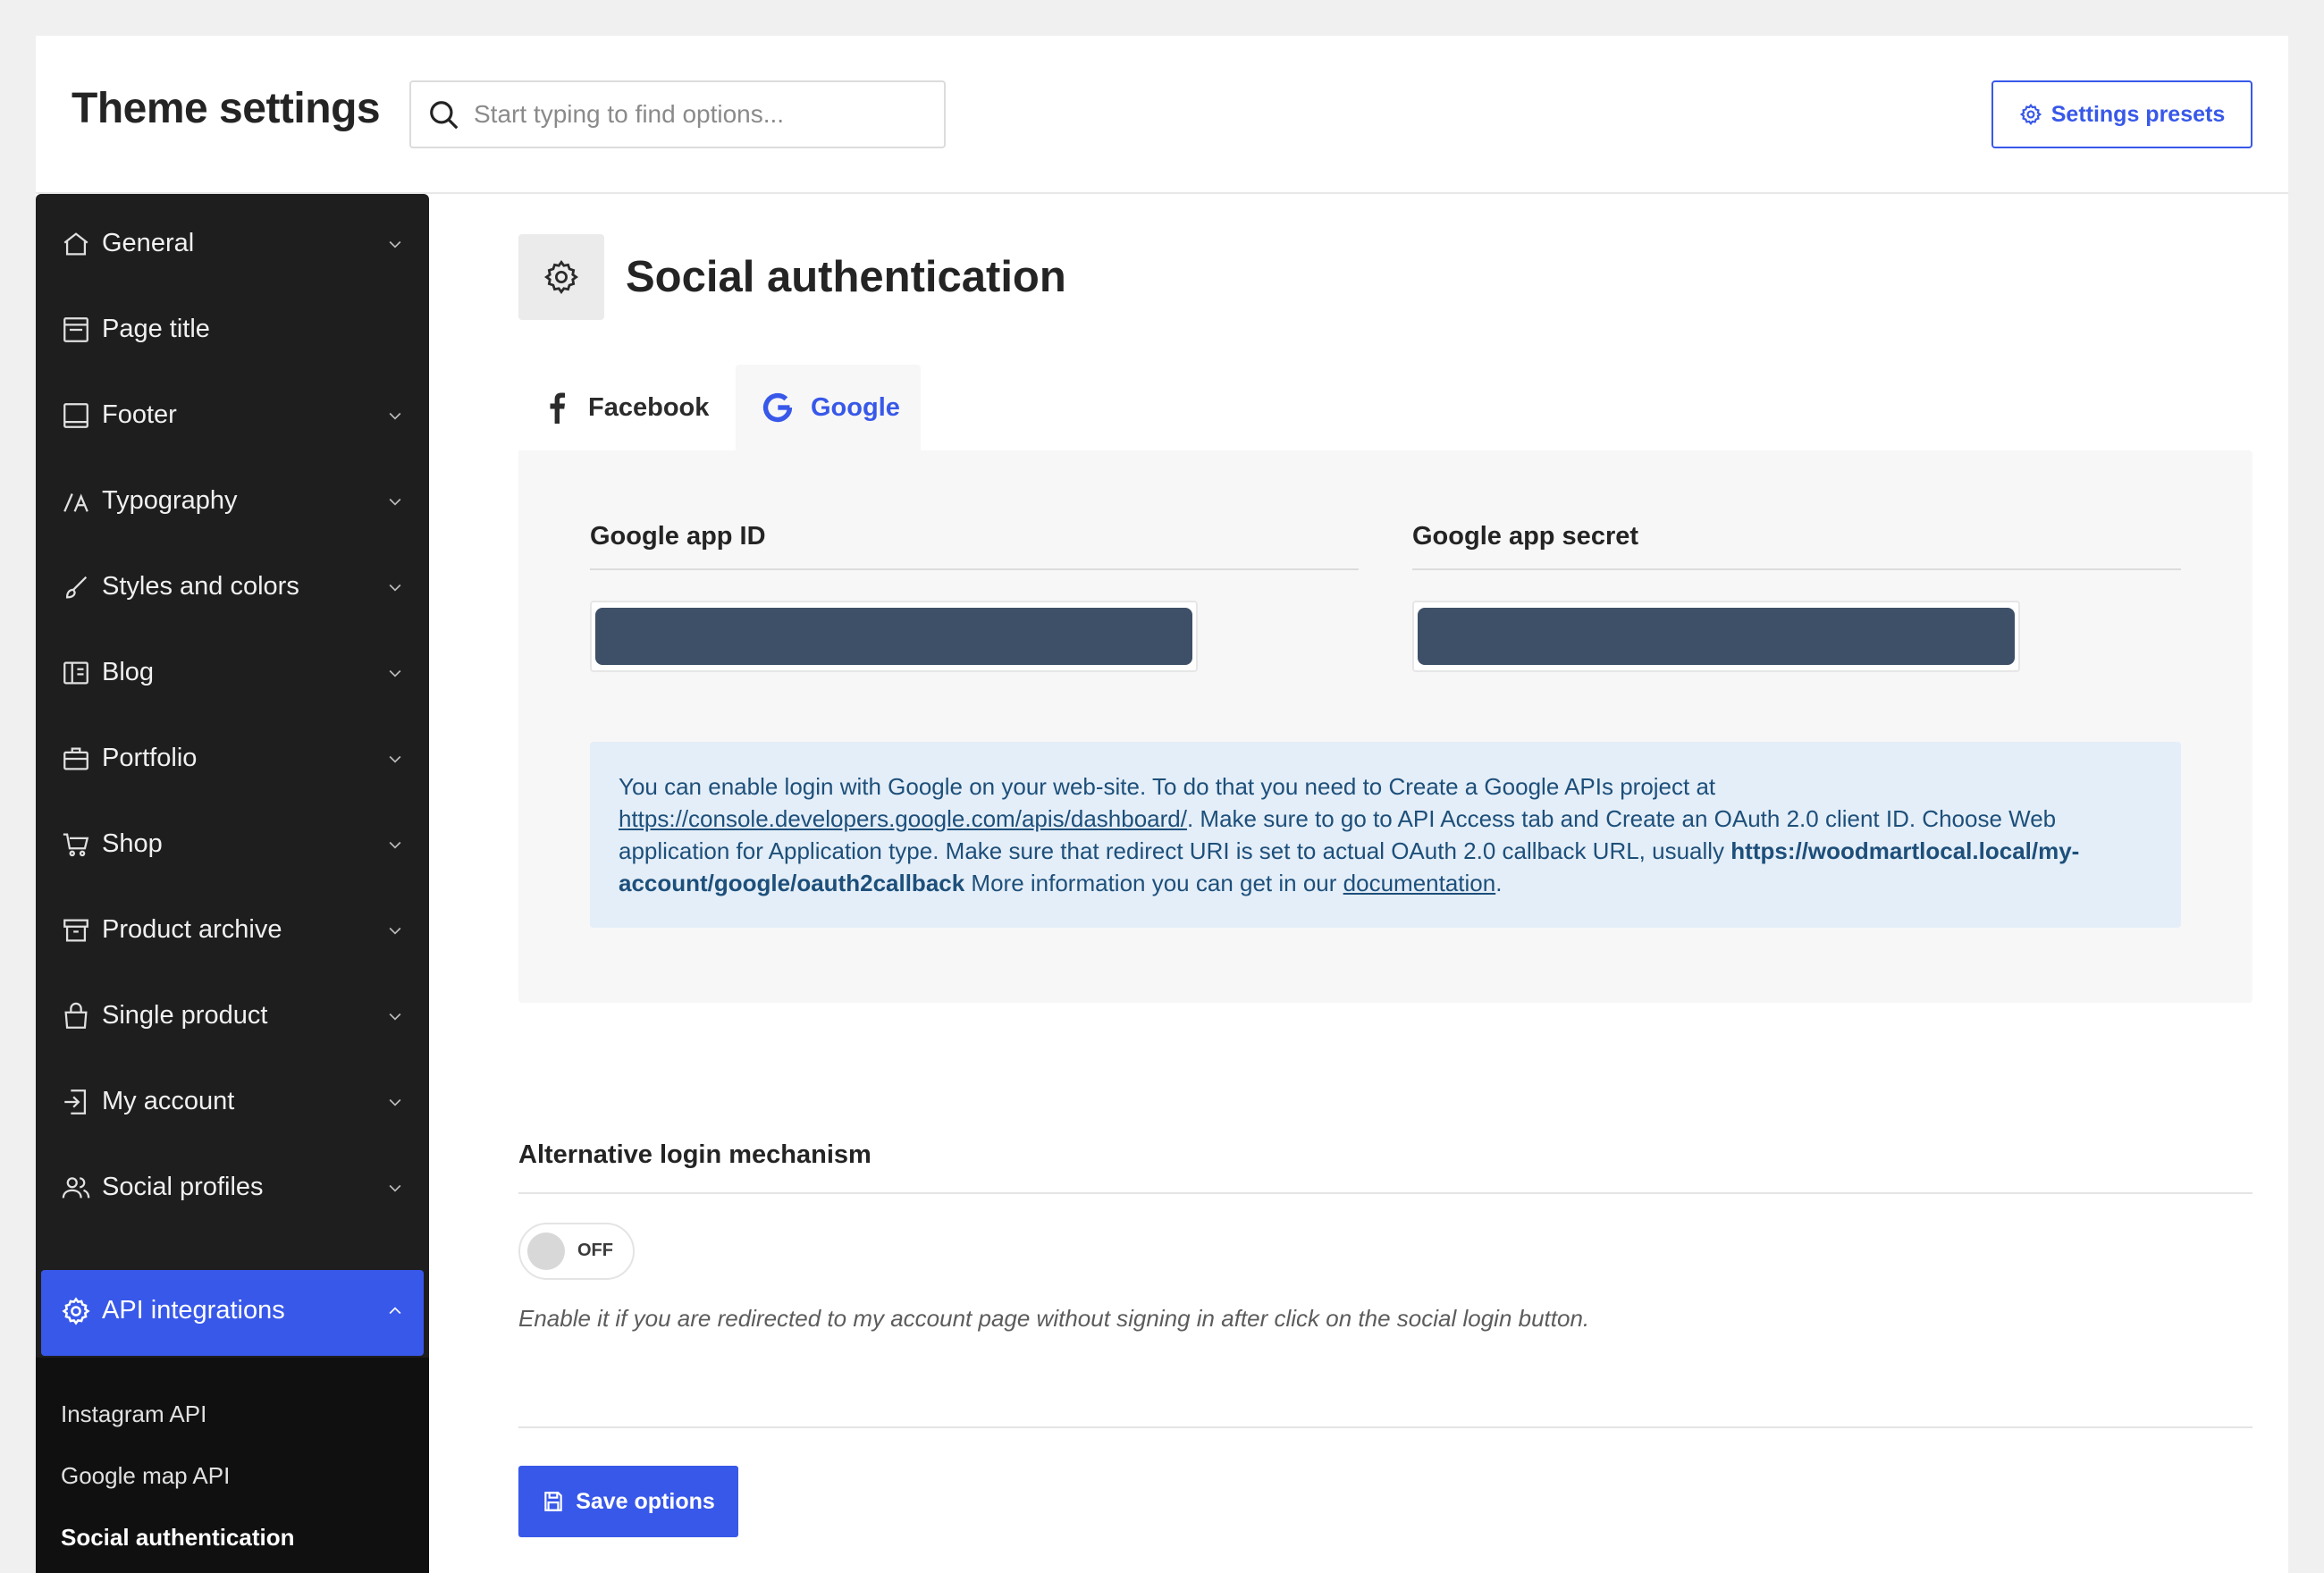 The image size is (2324, 1573). Describe the element at coordinates (75, 244) in the screenshot. I see `home-icon` at that location.